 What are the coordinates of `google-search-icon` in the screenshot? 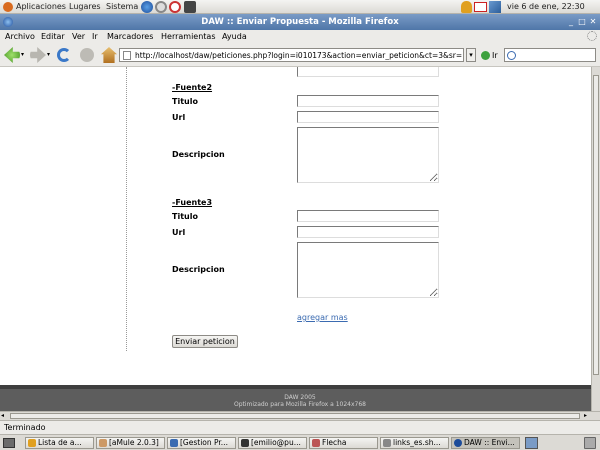 It's located at (511, 55).